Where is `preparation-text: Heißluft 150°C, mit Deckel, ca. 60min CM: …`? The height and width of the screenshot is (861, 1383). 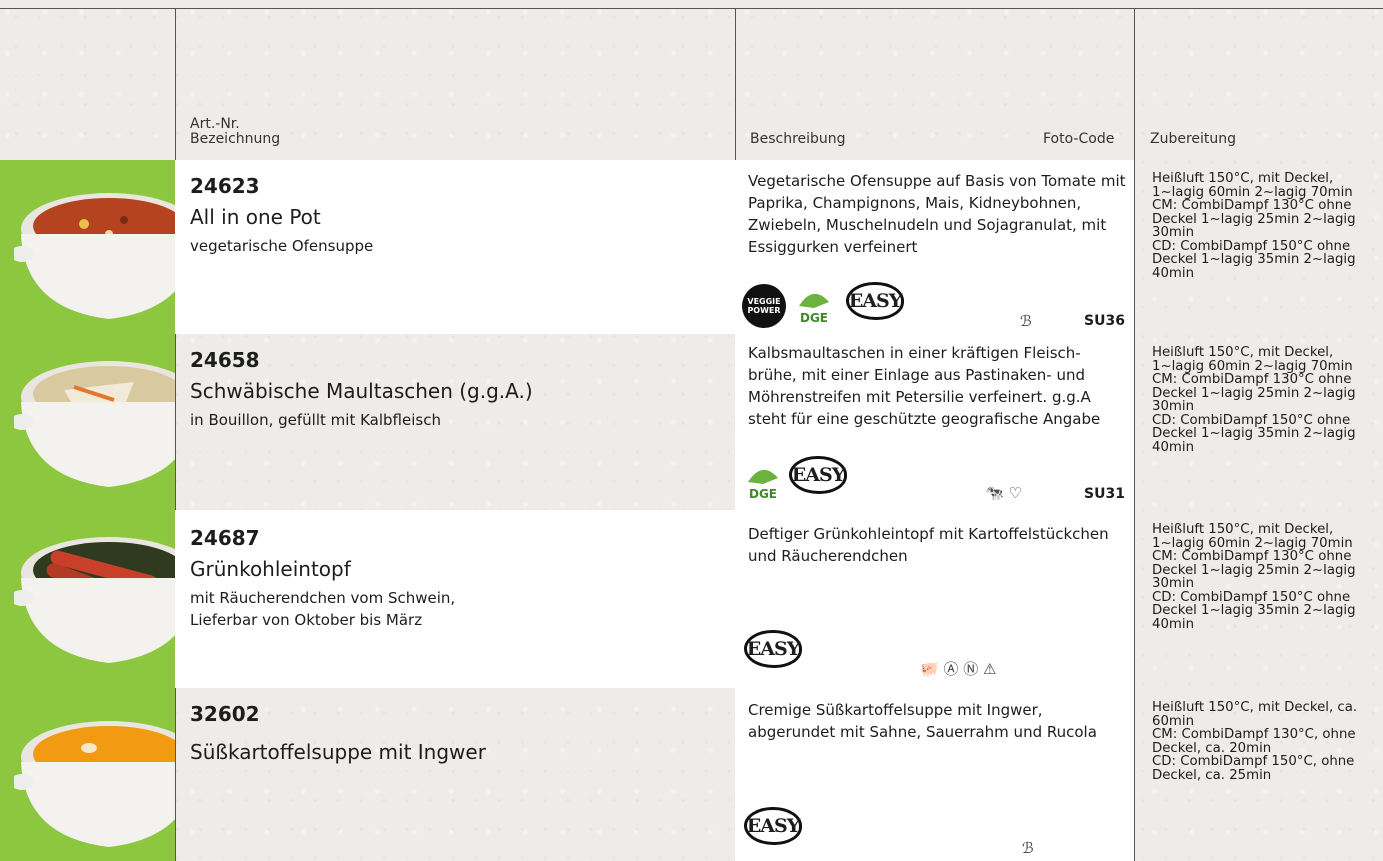 preparation-text: Heißluft 150°C, mit Deckel, ca. 60min CM: … is located at coordinates (1255, 741).